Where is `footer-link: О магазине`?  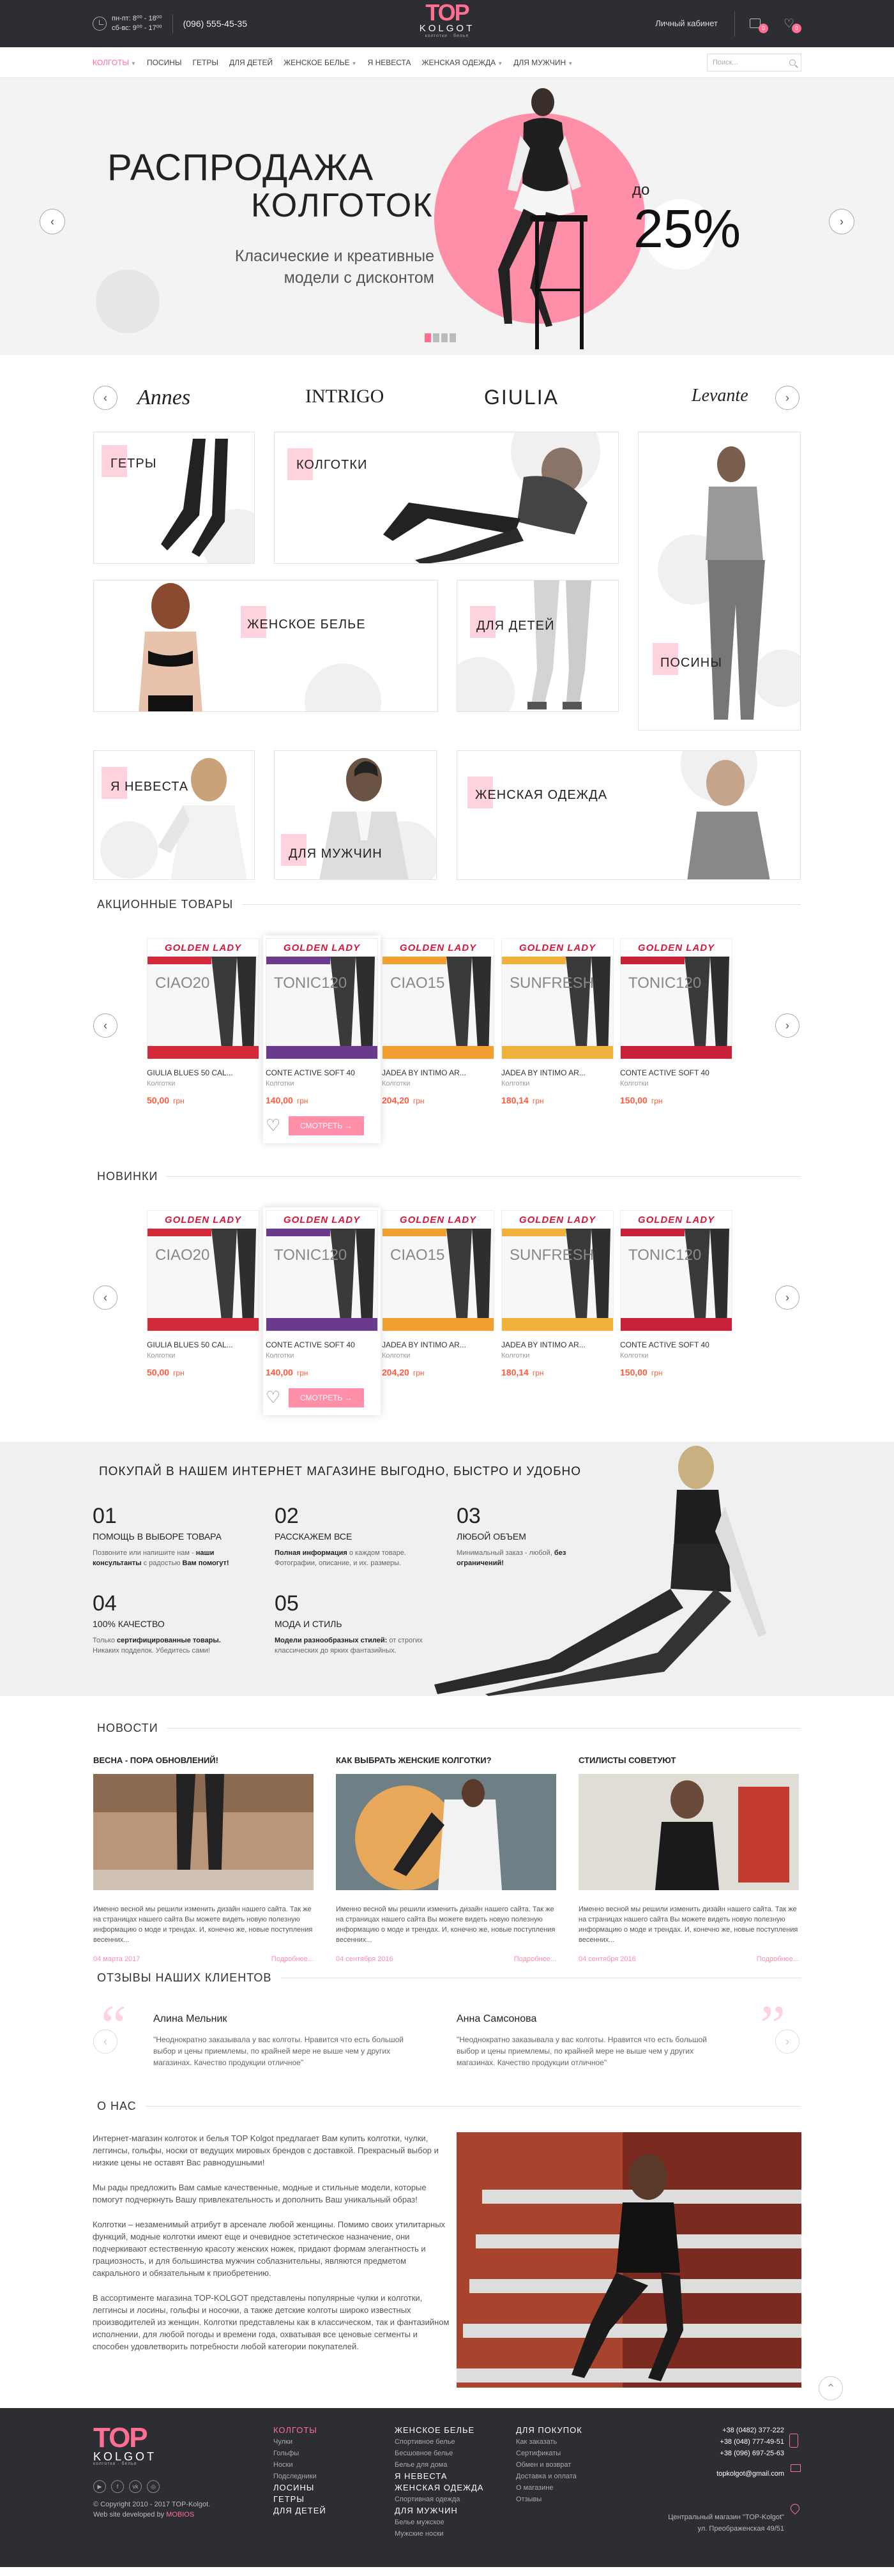 footer-link: О магазине is located at coordinates (549, 2488).